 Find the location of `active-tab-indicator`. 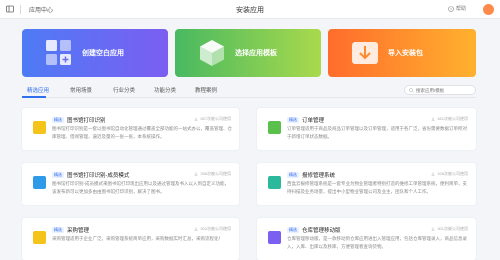

active-tab-indicator is located at coordinates (34, 97).